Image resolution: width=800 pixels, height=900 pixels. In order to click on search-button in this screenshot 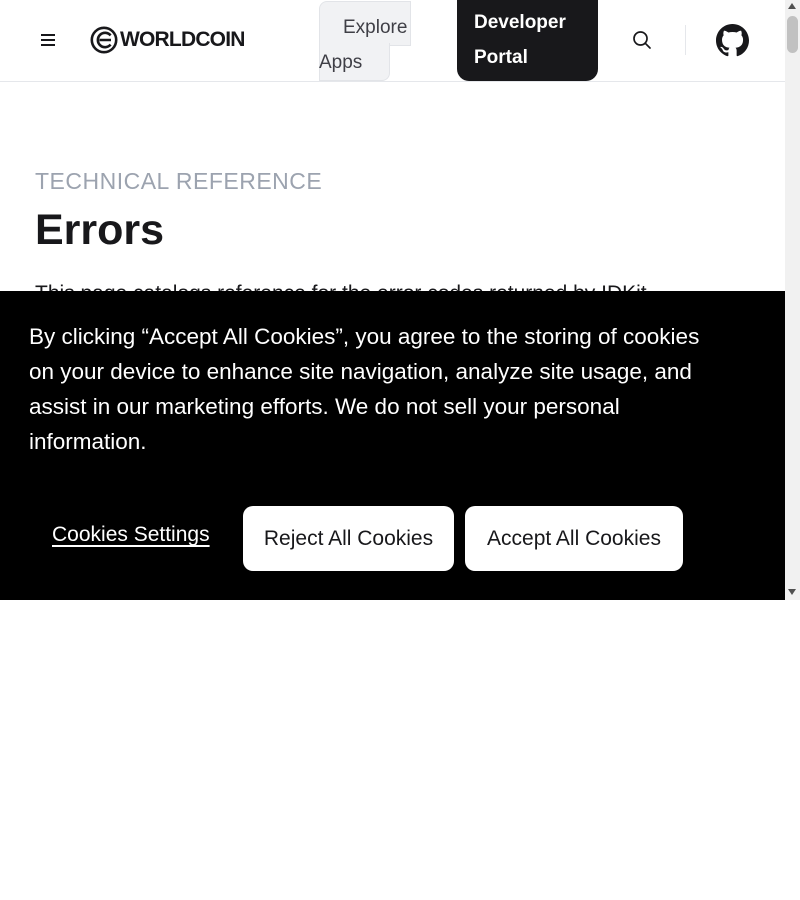, I will do `click(642, 40)`.